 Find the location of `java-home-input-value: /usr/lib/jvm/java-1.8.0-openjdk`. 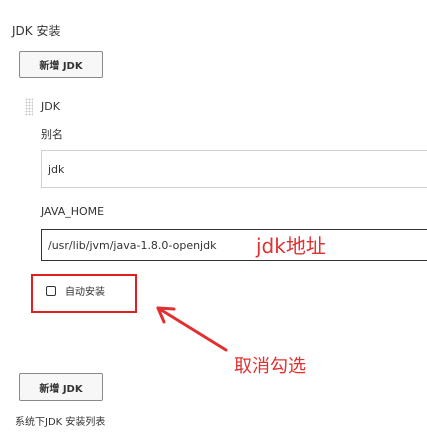

java-home-input-value: /usr/lib/jvm/java-1.8.0-openjdk is located at coordinates (132, 245).